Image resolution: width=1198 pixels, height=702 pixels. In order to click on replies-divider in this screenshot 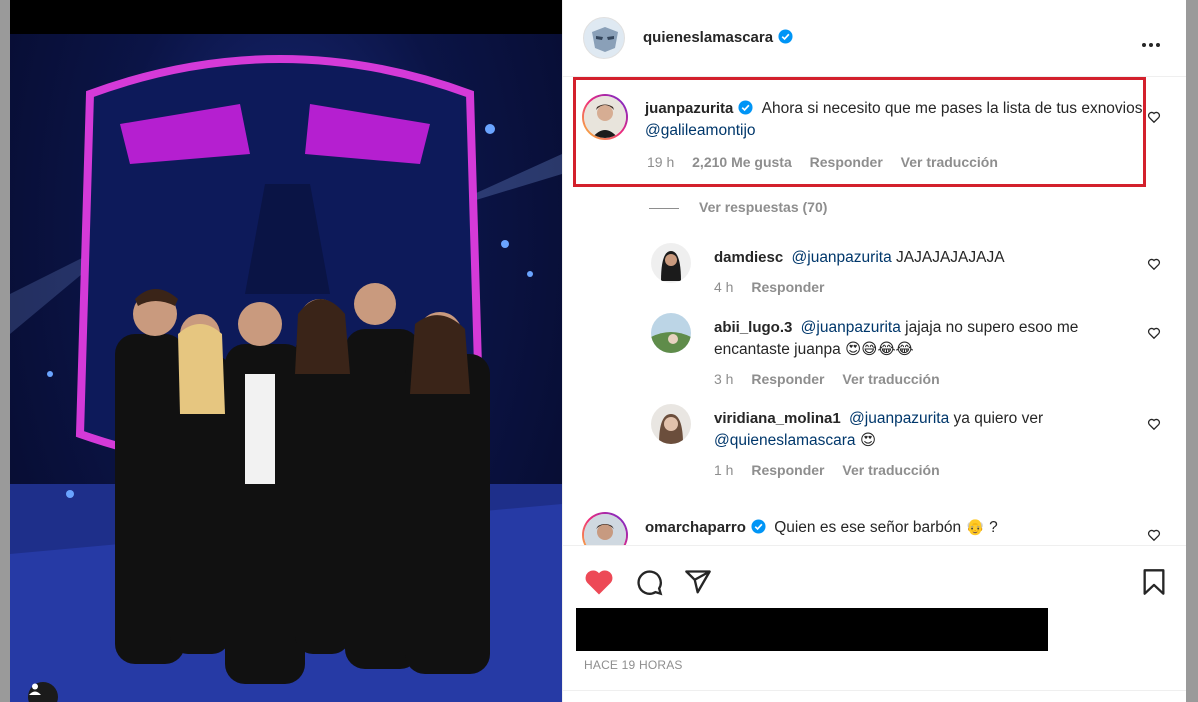, I will do `click(664, 208)`.